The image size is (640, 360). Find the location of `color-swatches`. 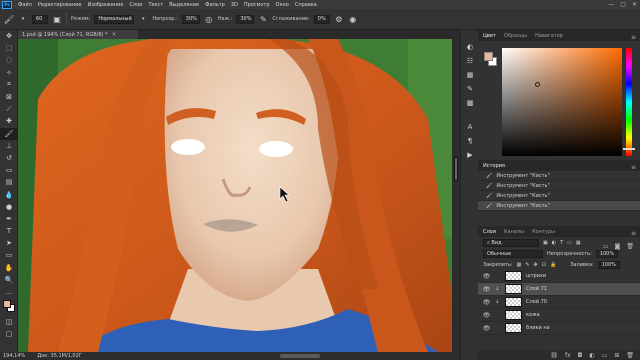

color-swatches is located at coordinates (8, 307).